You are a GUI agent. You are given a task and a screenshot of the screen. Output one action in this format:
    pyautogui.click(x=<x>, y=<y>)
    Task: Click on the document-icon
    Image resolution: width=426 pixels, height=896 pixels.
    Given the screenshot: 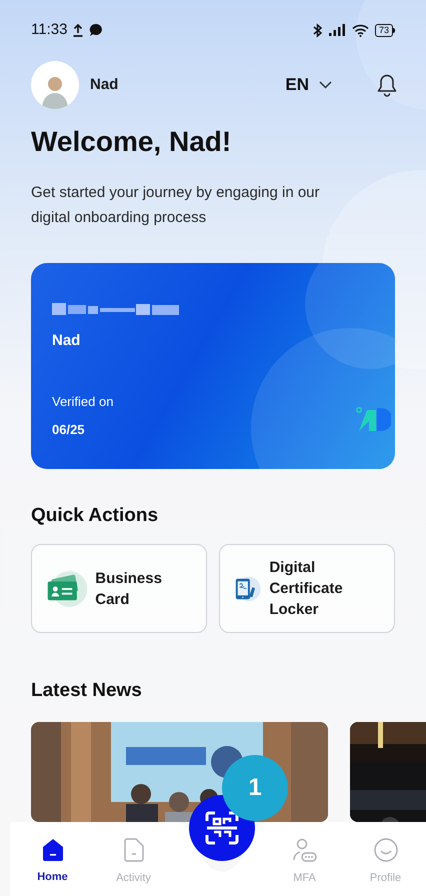 What is the action you would take?
    pyautogui.click(x=134, y=850)
    